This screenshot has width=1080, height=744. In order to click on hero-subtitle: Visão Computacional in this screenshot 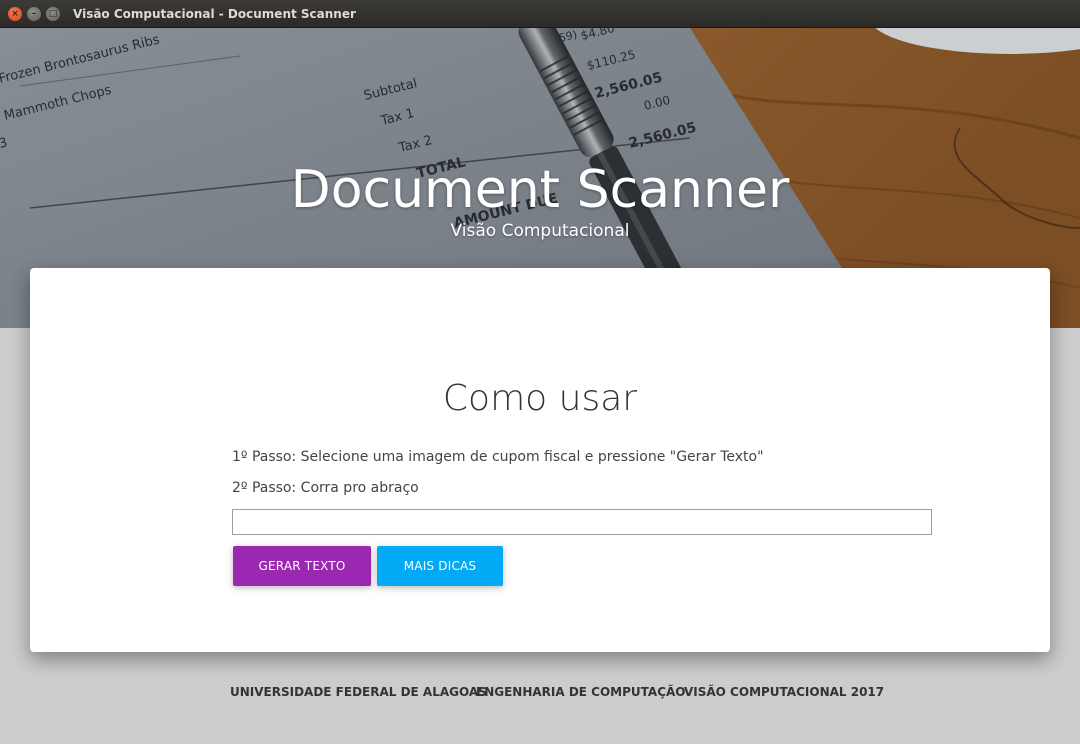, I will do `click(540, 231)`.